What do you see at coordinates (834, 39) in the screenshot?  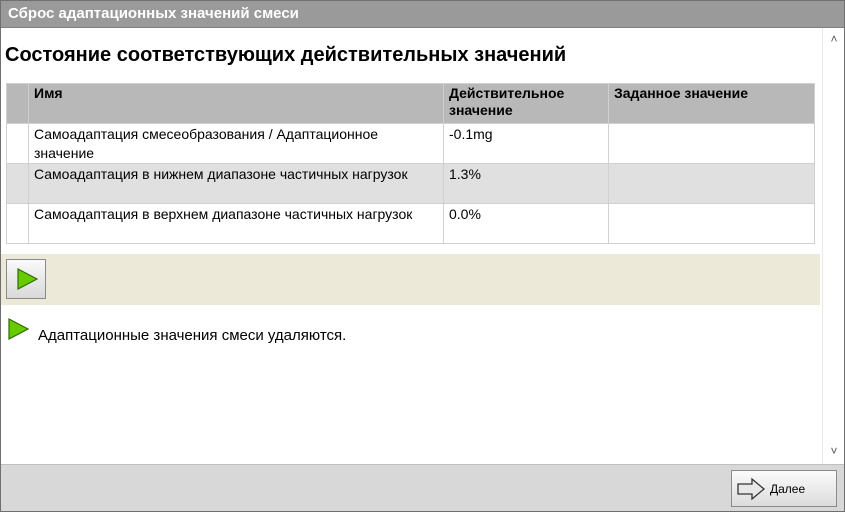 I see `scroll-up-icon: ˄` at bounding box center [834, 39].